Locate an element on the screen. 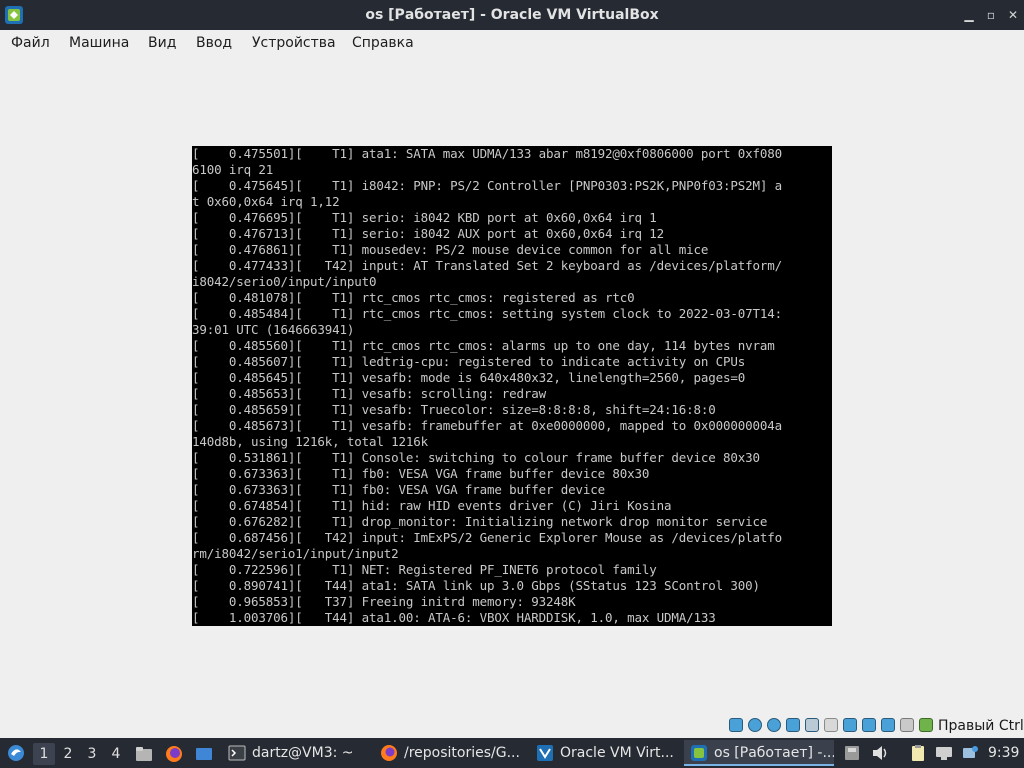  start-menu-icon is located at coordinates (16, 753).